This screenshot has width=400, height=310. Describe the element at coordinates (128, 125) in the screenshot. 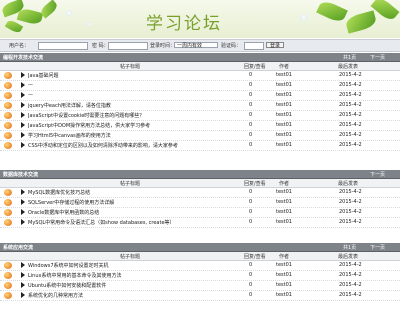

I see `topic-title-link: JavaScript中DOM操作常用方法总结，供大家学习参考` at that location.